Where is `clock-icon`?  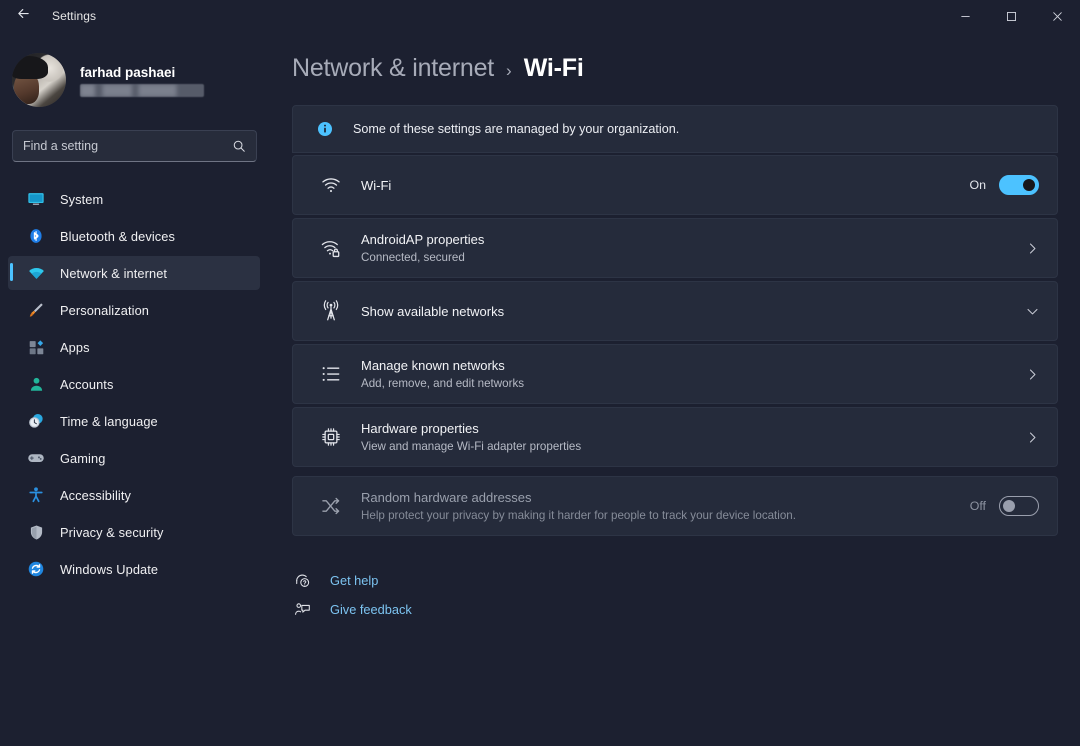 clock-icon is located at coordinates (36, 421).